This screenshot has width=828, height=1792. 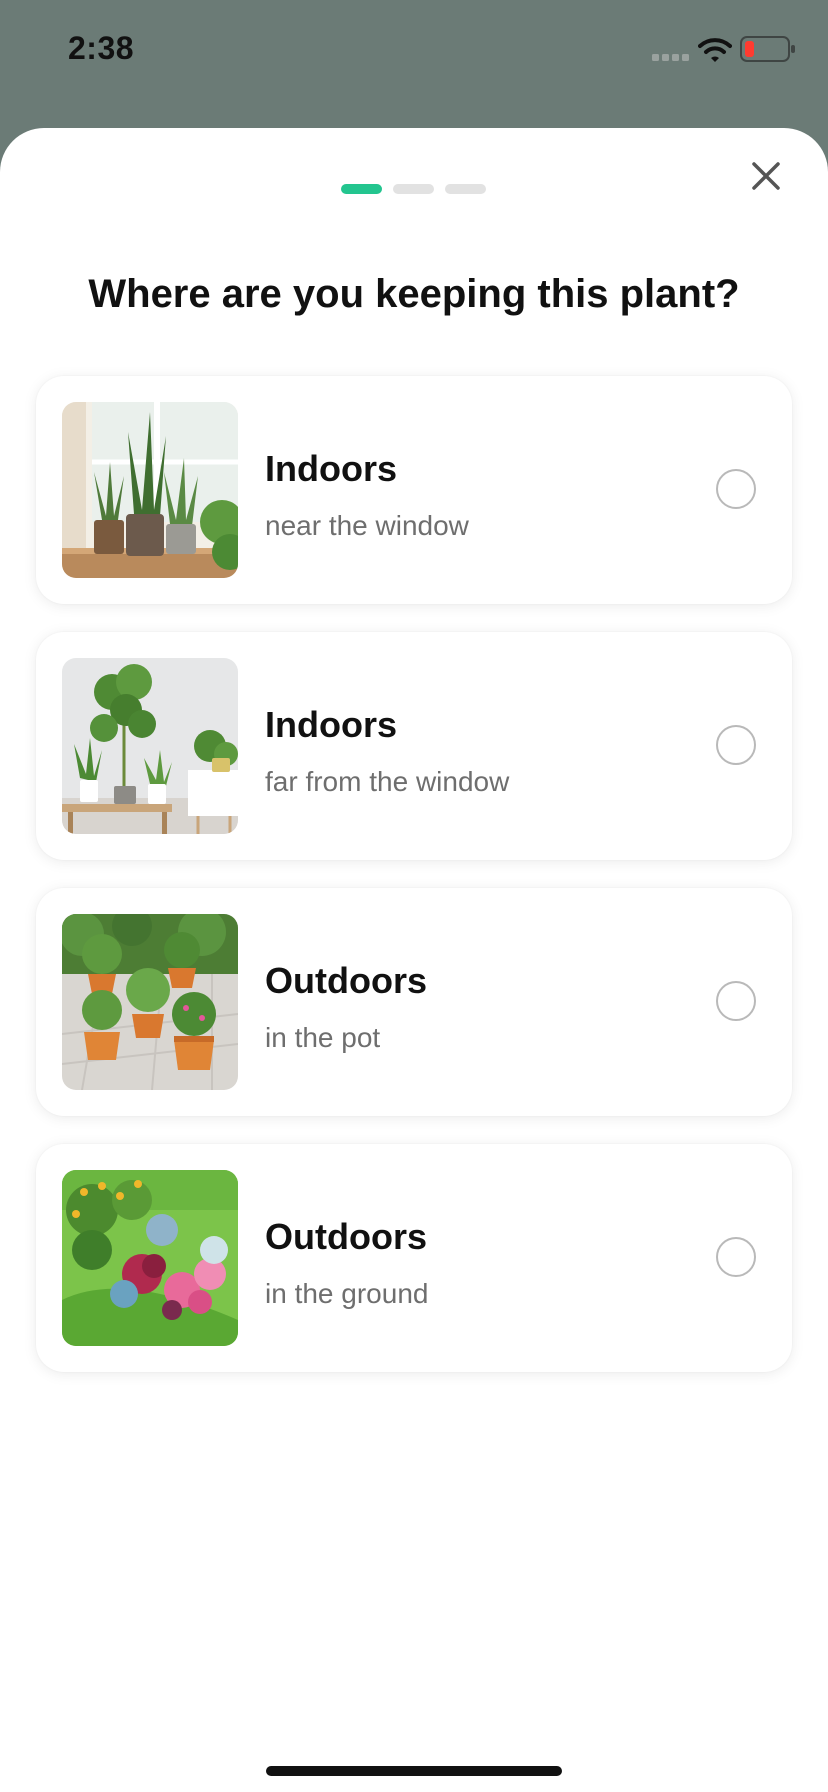 What do you see at coordinates (414, 1002) in the screenshot?
I see `option-outdoors-in-pot: Outdoors in the pot` at bounding box center [414, 1002].